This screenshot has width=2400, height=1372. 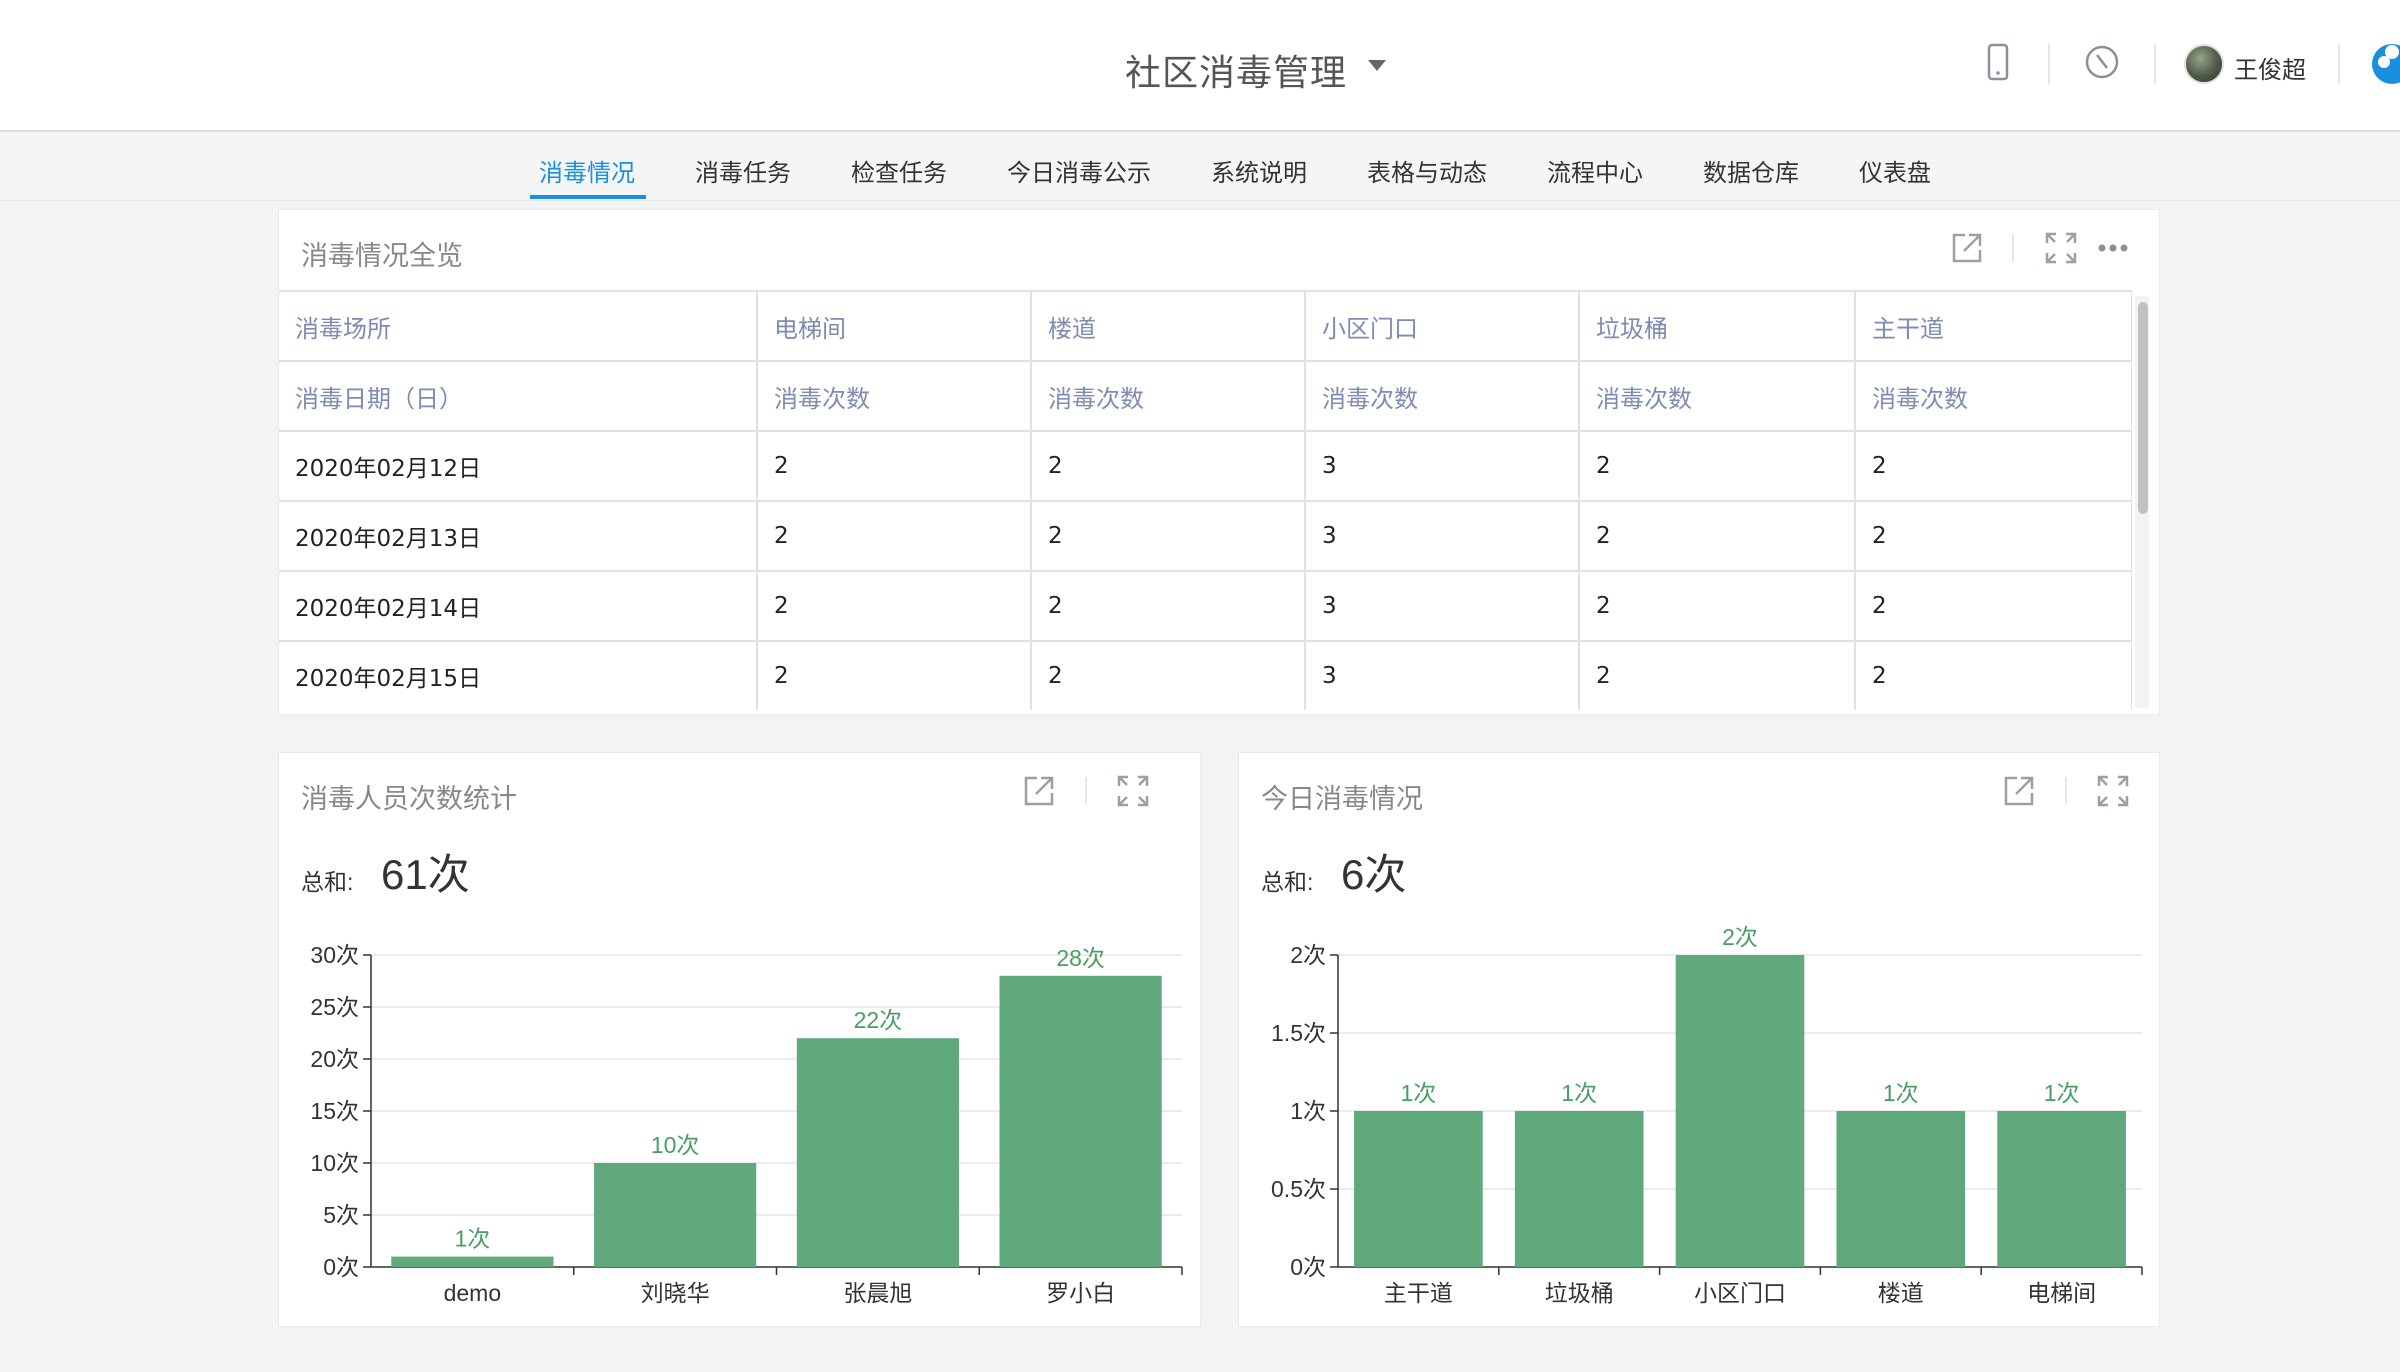 I want to click on header-cell: 主干道, so click(x=1993, y=326).